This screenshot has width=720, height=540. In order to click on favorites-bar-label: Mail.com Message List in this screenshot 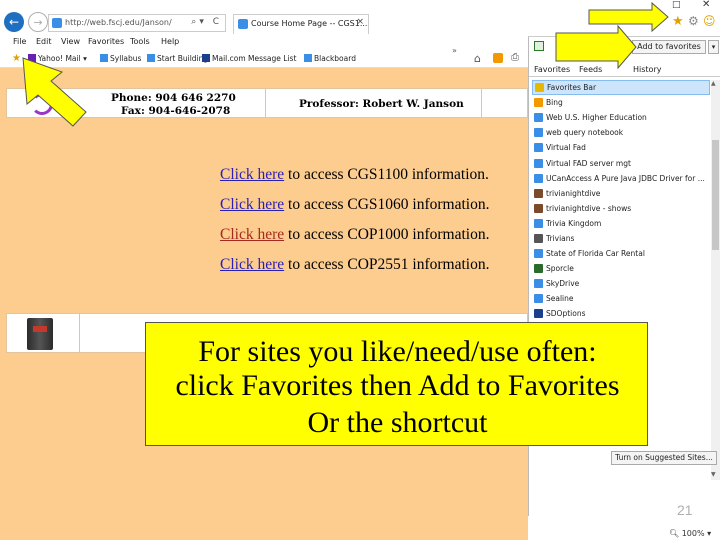, I will do `click(254, 58)`.